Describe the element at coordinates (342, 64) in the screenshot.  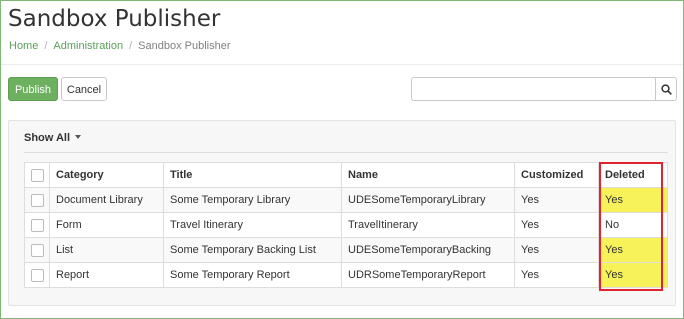
I see `header-divider` at that location.